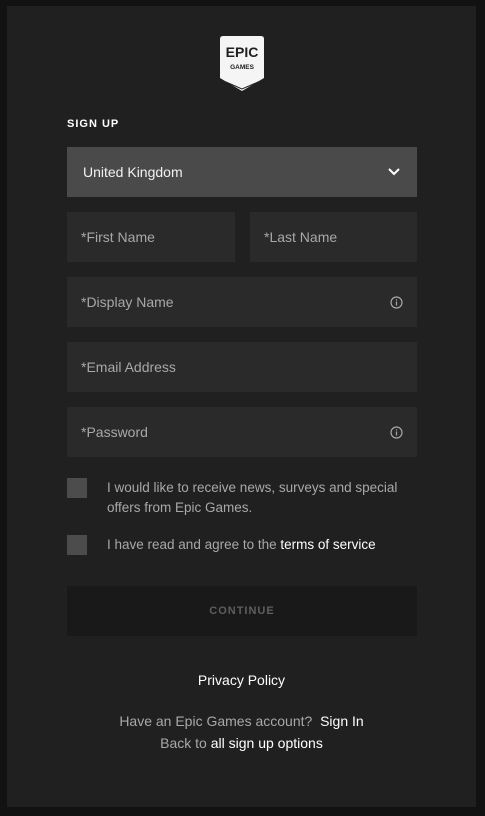 The image size is (485, 816). I want to click on display-name-field, so click(242, 302).